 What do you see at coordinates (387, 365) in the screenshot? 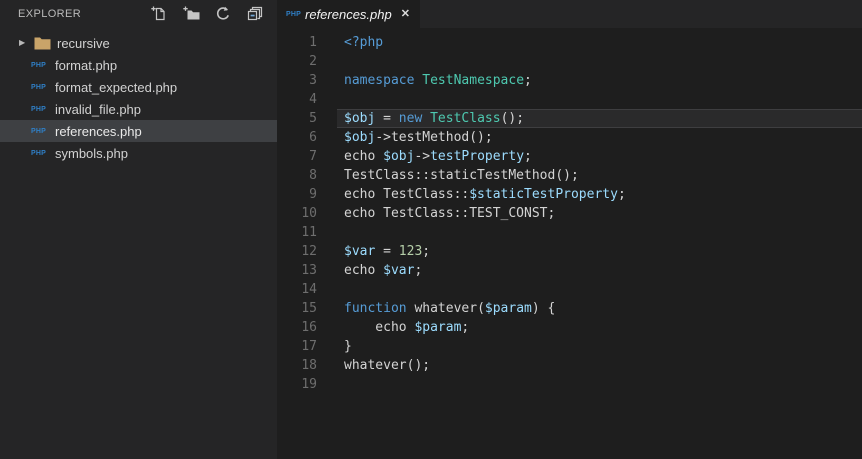
I see `line-content: whatever();` at bounding box center [387, 365].